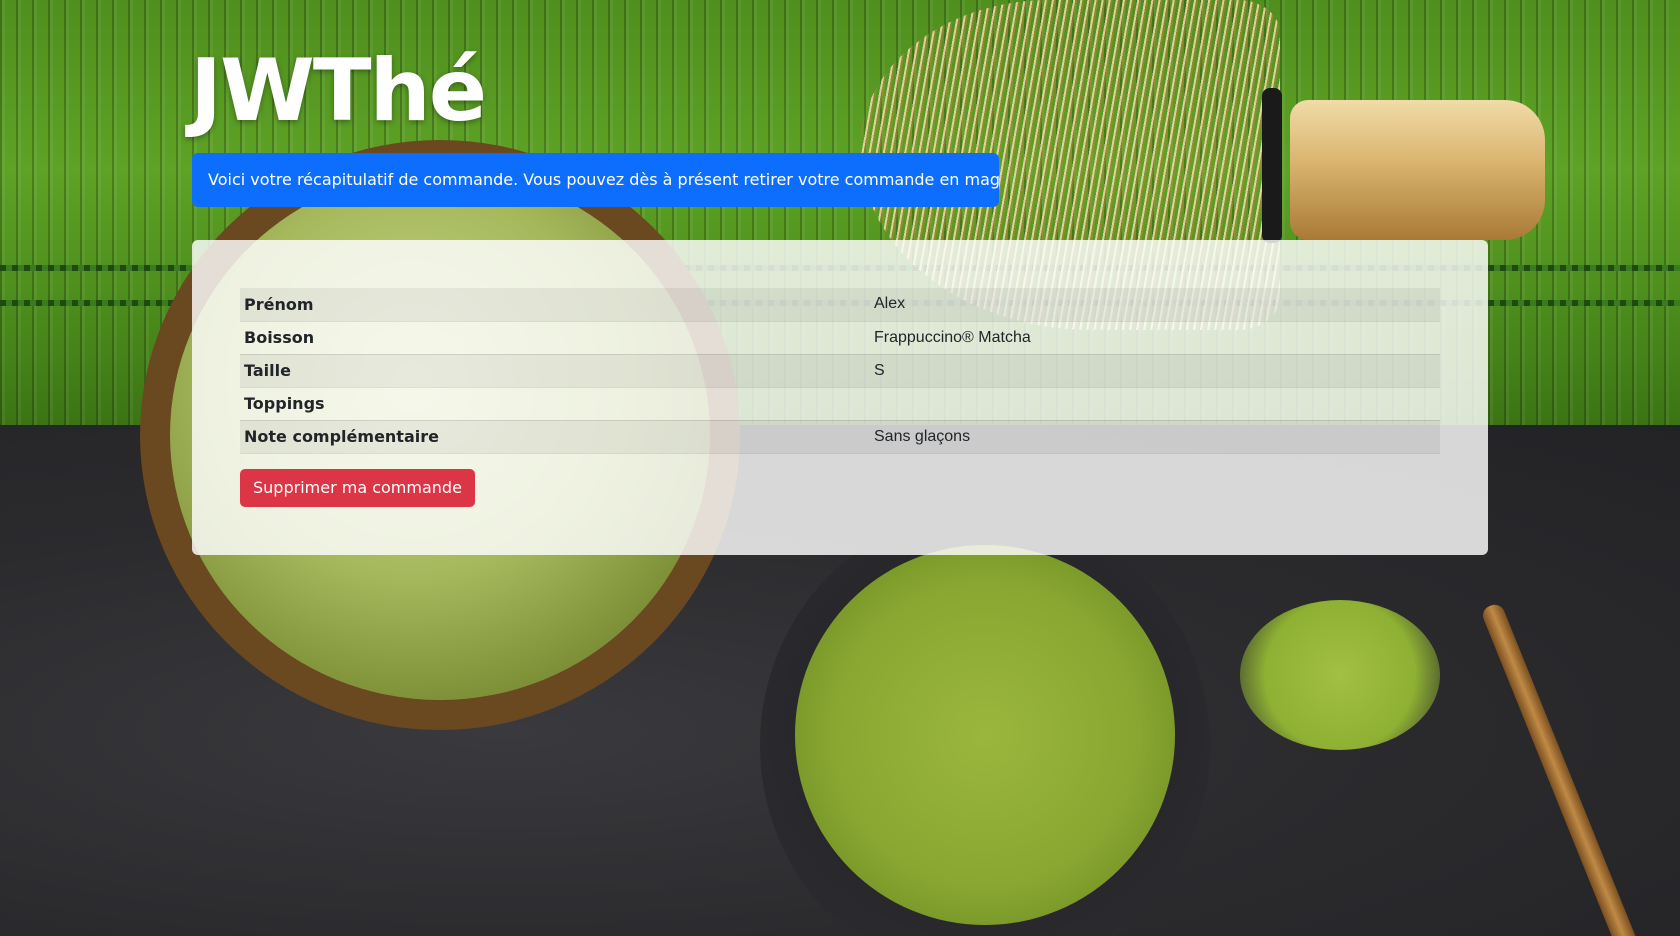  Describe the element at coordinates (338, 91) in the screenshot. I see `brand-logo: JWThé` at that location.